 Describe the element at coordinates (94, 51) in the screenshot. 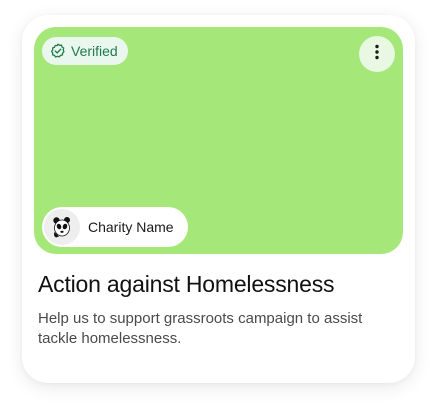

I see `verified-label: Verified` at that location.